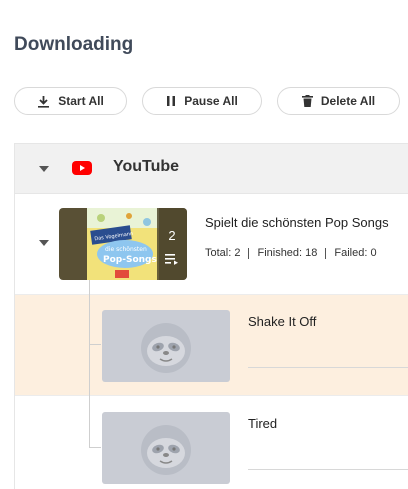  I want to click on album-cover-image: Das Vogelmann die schönsten Pop-Songs, so click(123, 244).